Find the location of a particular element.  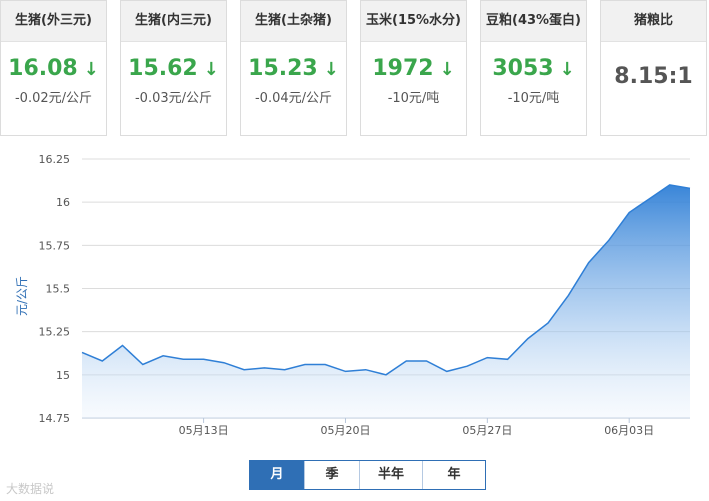

y-axis-title: 元/公斤 is located at coordinates (22, 296).